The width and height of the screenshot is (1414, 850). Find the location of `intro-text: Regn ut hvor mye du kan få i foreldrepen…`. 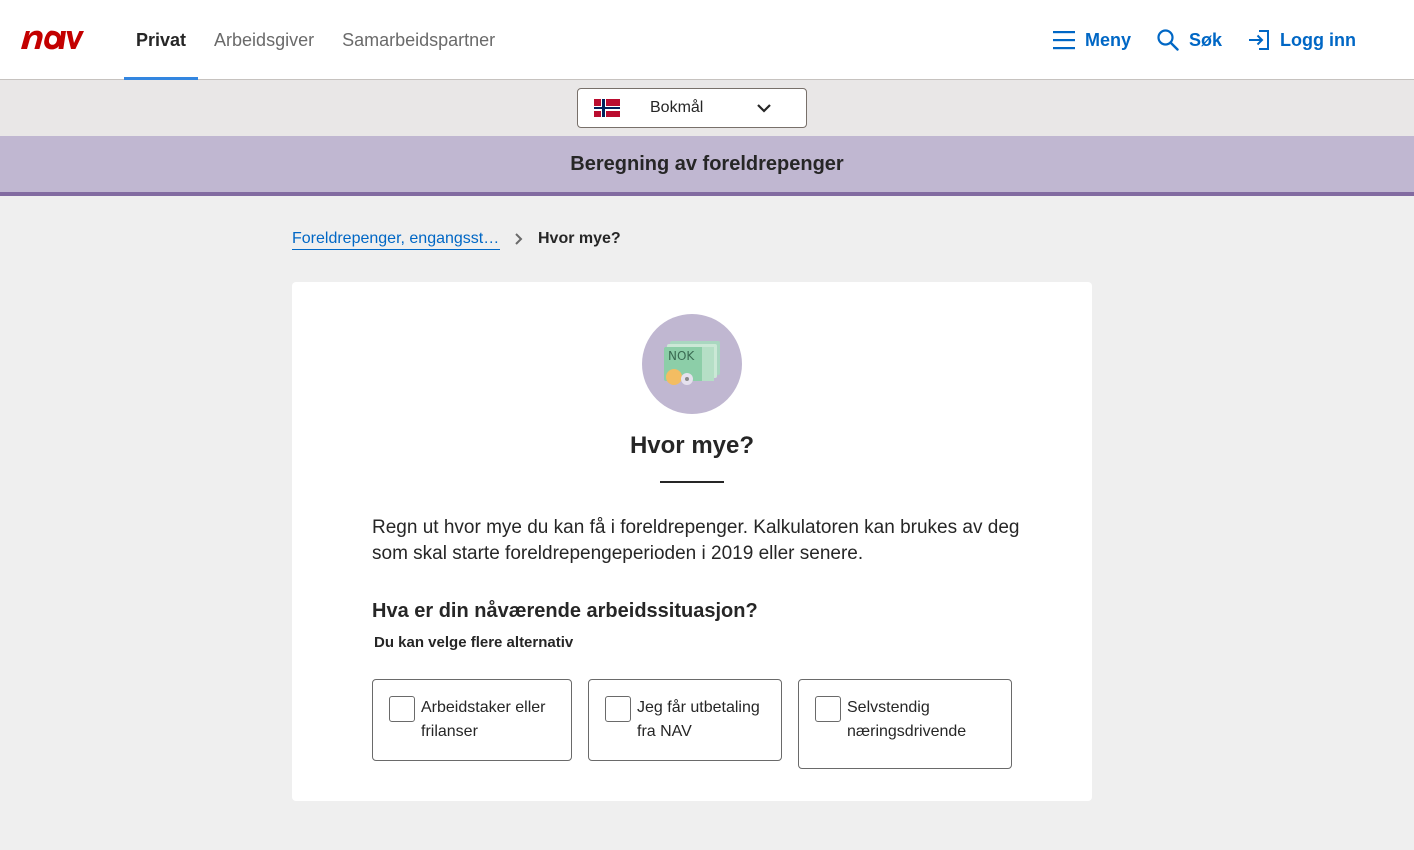

intro-text: Regn ut hvor mye du kan få i foreldrepen… is located at coordinates (696, 540).